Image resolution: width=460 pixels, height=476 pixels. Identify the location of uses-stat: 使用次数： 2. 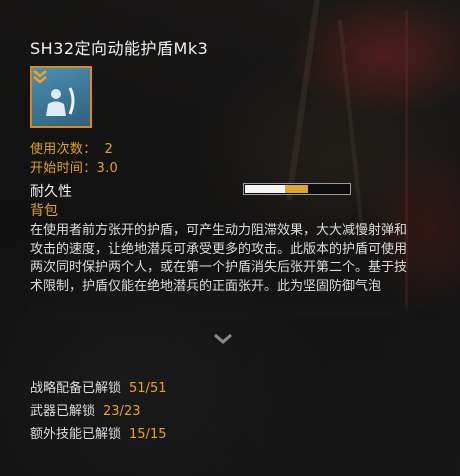
(71, 147).